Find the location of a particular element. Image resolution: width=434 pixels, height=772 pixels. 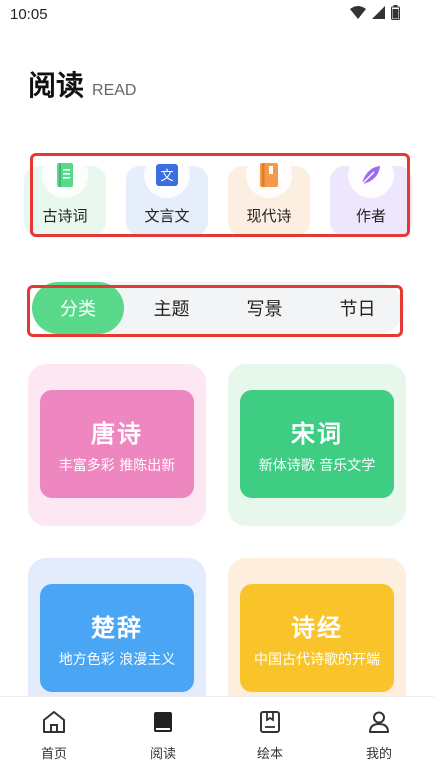

tab-fenlei: 分类 is located at coordinates (78, 308).